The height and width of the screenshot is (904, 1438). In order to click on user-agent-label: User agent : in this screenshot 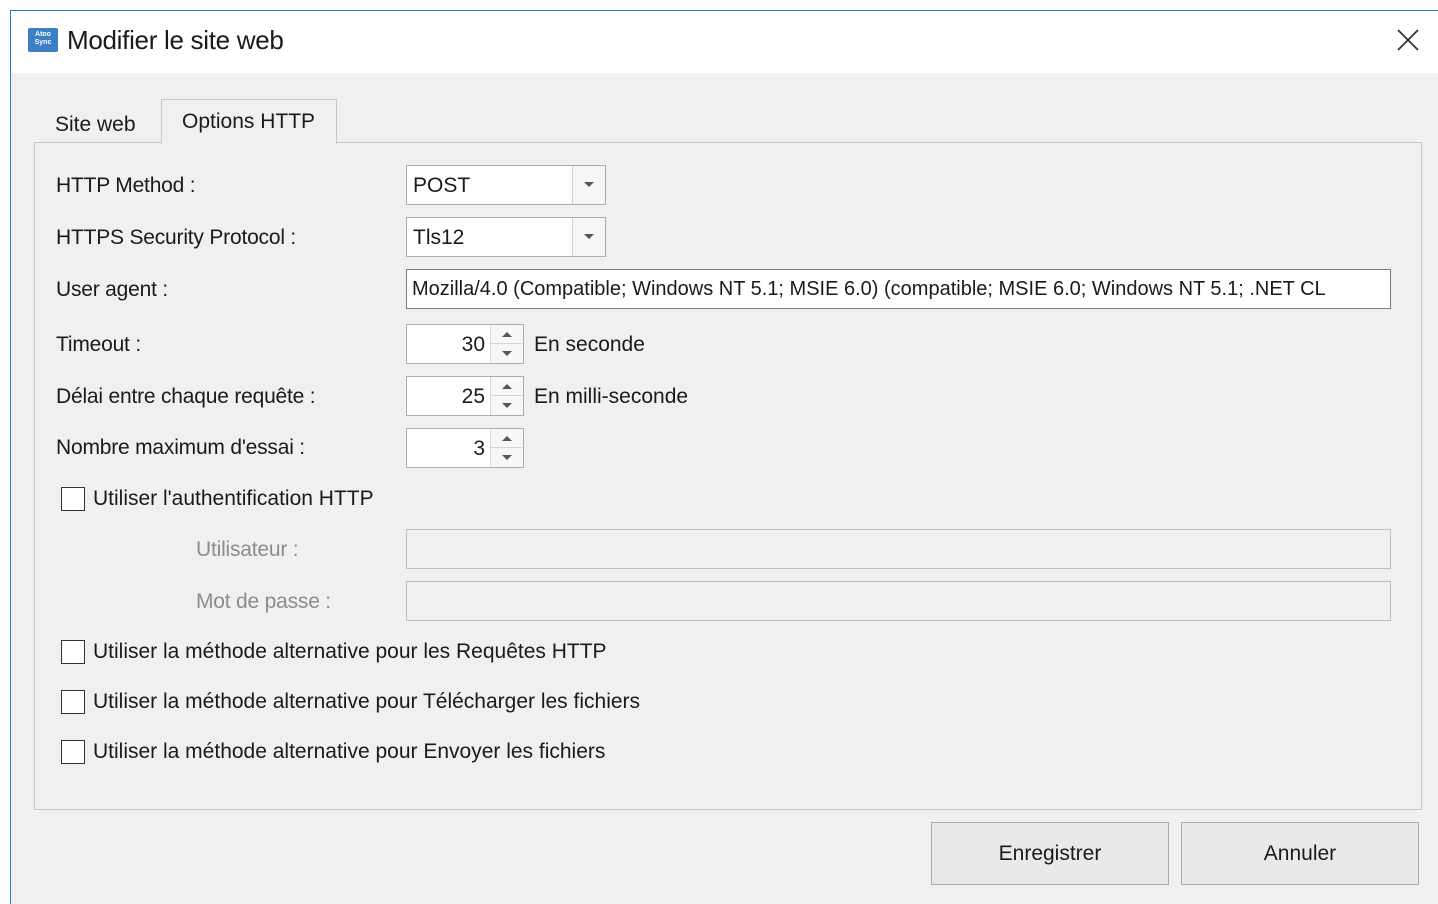, I will do `click(112, 289)`.